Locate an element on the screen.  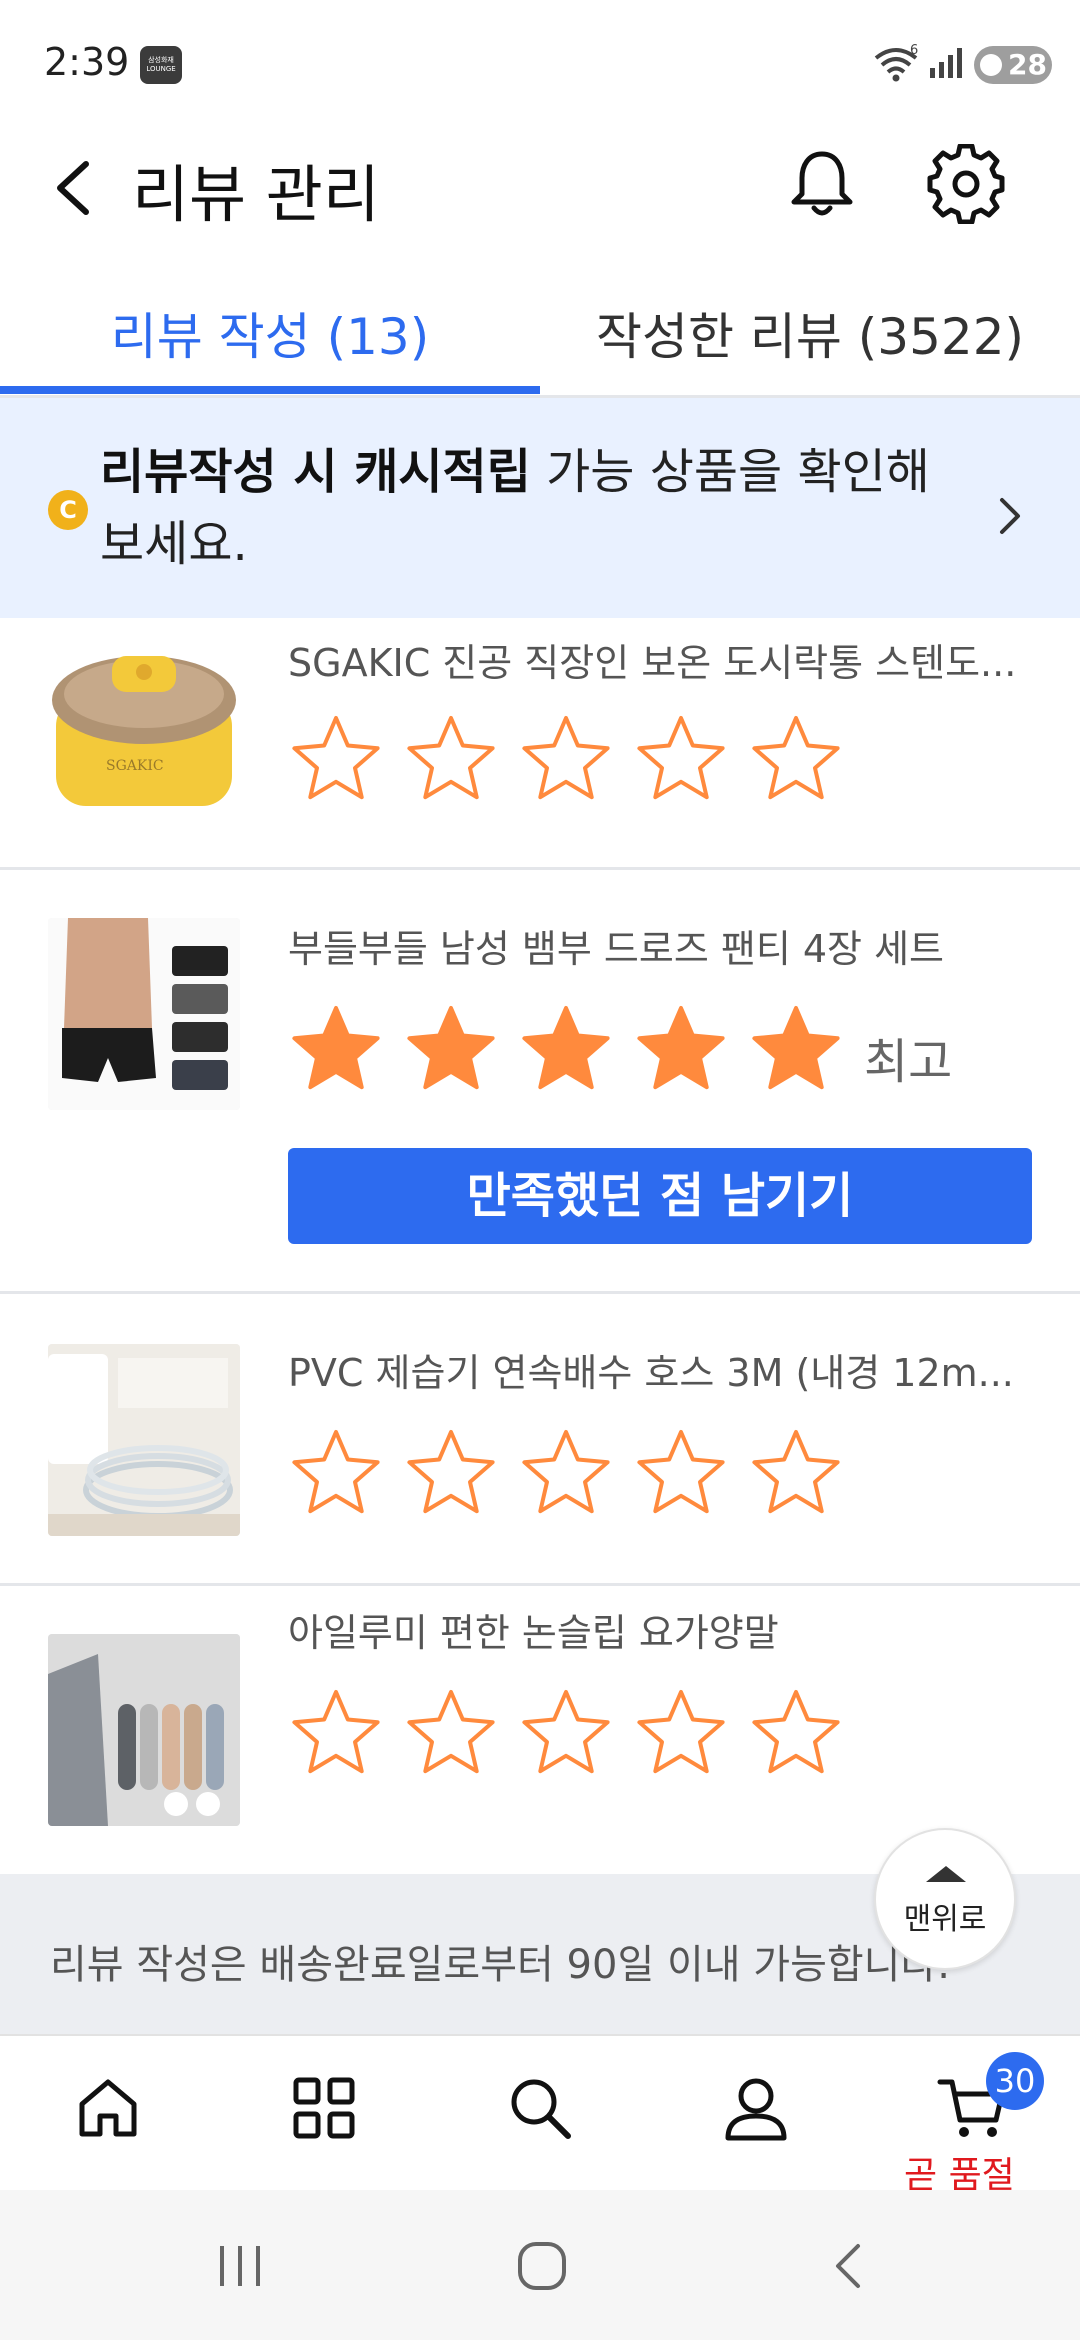
battery-indicator: 28 is located at coordinates (1013, 65).